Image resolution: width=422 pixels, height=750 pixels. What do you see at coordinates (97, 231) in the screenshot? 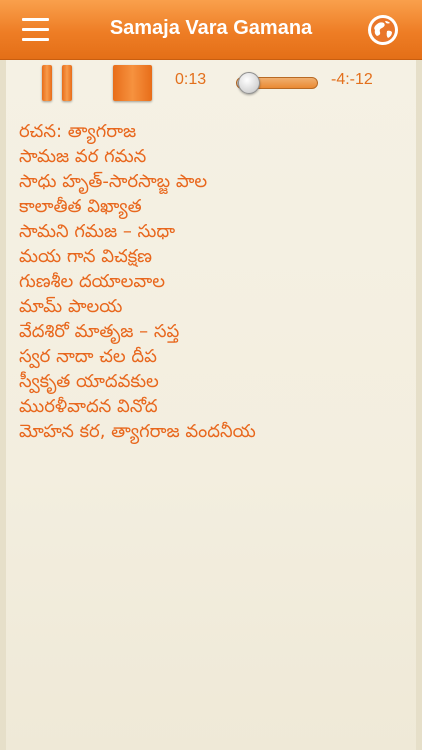
I see `lyric-line: సామని గమజ – సుధా` at bounding box center [97, 231].